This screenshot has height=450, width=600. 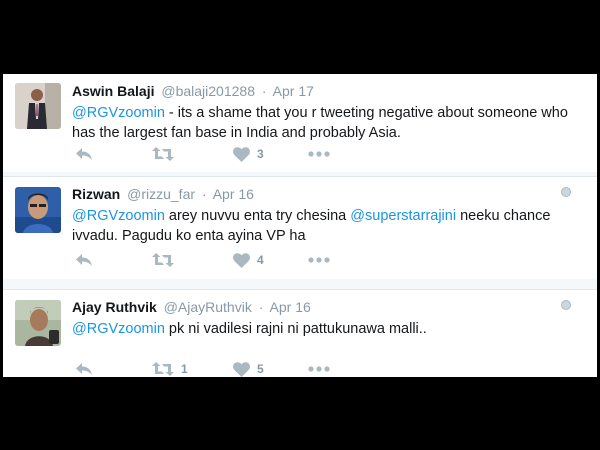 I want to click on like-button: 3, so click(x=248, y=154).